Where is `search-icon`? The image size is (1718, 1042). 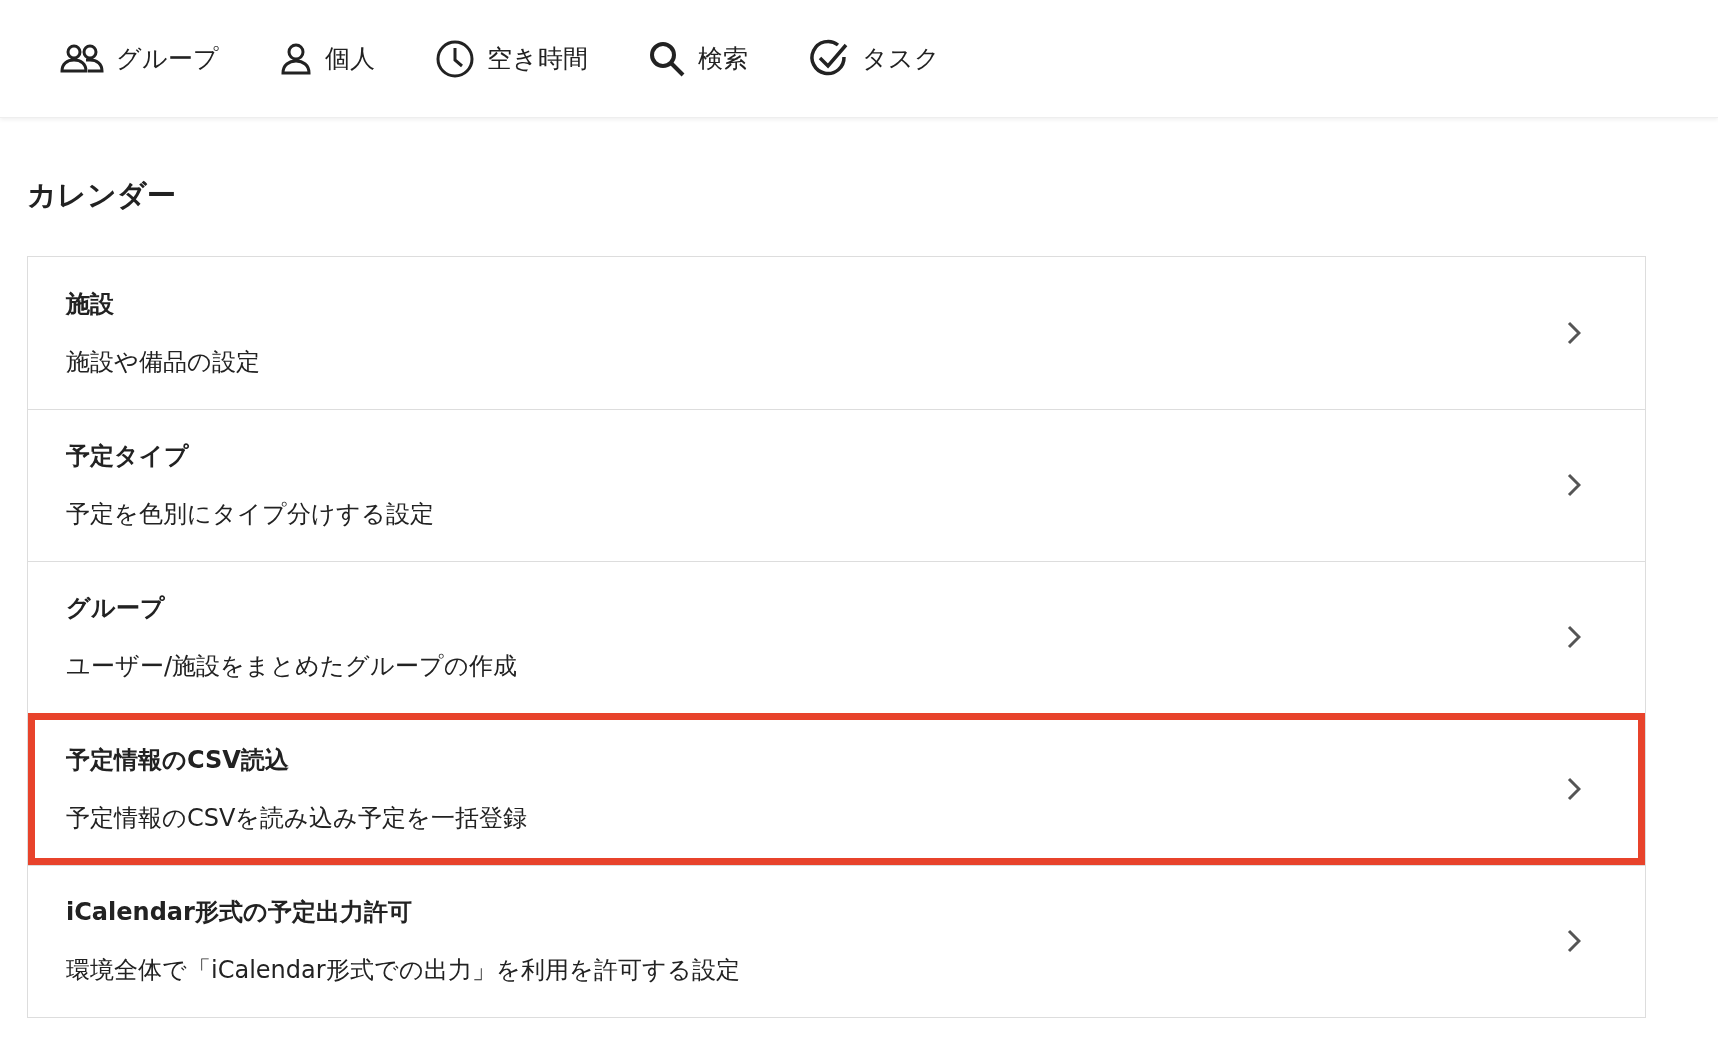
search-icon is located at coordinates (667, 58).